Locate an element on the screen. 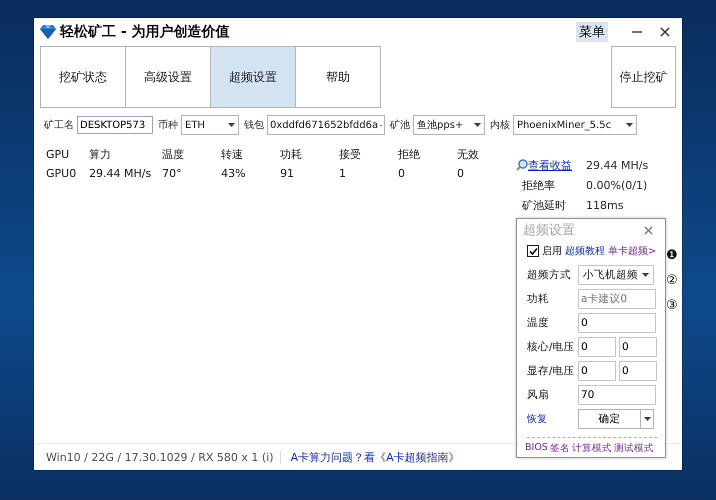 This screenshot has width=716, height=500. column-header: 拒绝 is located at coordinates (410, 154).